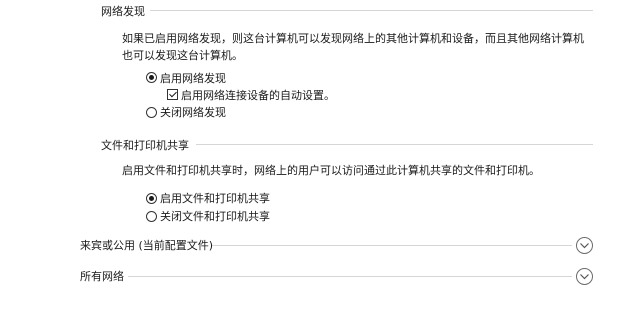 The width and height of the screenshot is (620, 309). What do you see at coordinates (394, 144) in the screenshot?
I see `file-printer-sharing-divider` at bounding box center [394, 144].